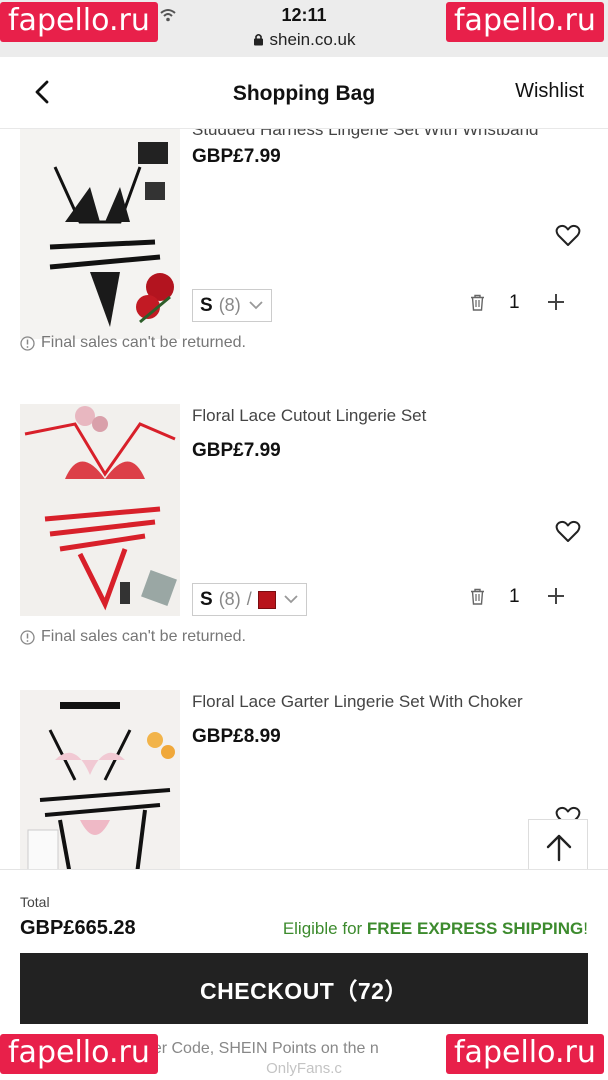  Describe the element at coordinates (258, 39) in the screenshot. I see `lock-icon` at that location.